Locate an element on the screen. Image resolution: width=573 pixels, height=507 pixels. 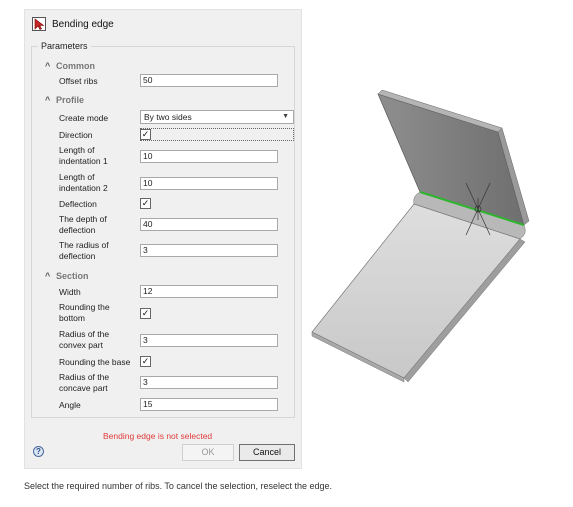
ok-button: OK is located at coordinates (208, 452).